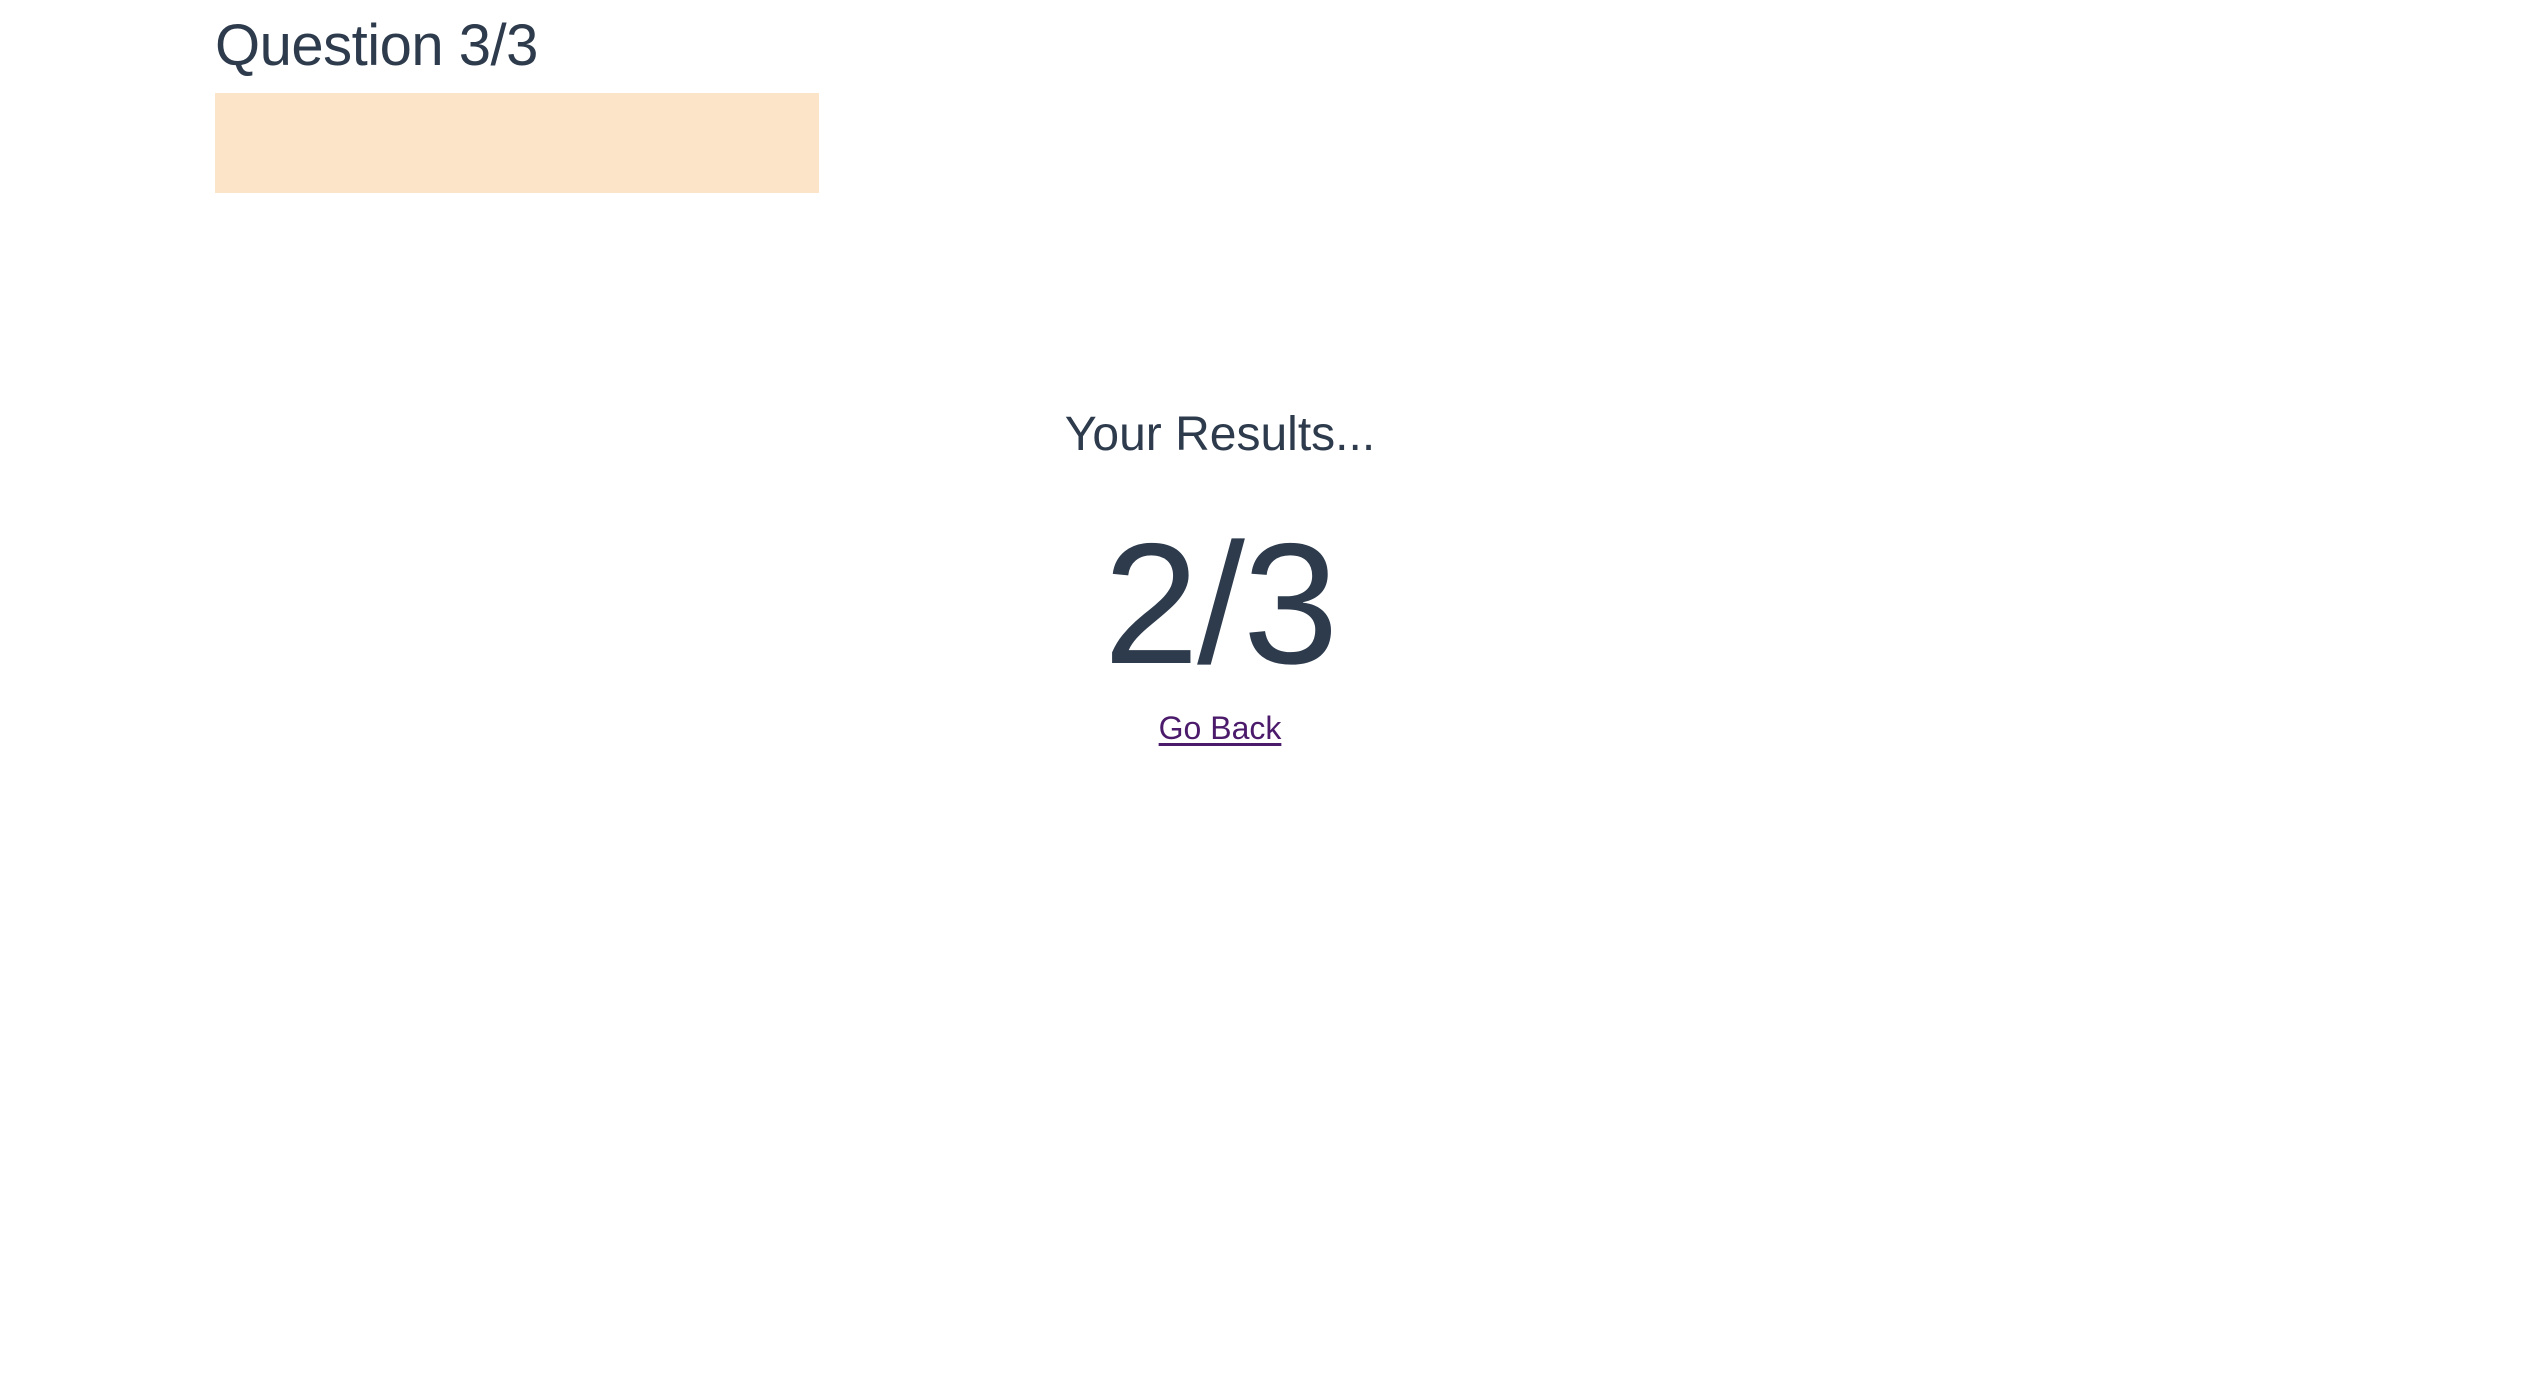 This screenshot has width=2534, height=1380. I want to click on go-back-link: Go Back, so click(1220, 728).